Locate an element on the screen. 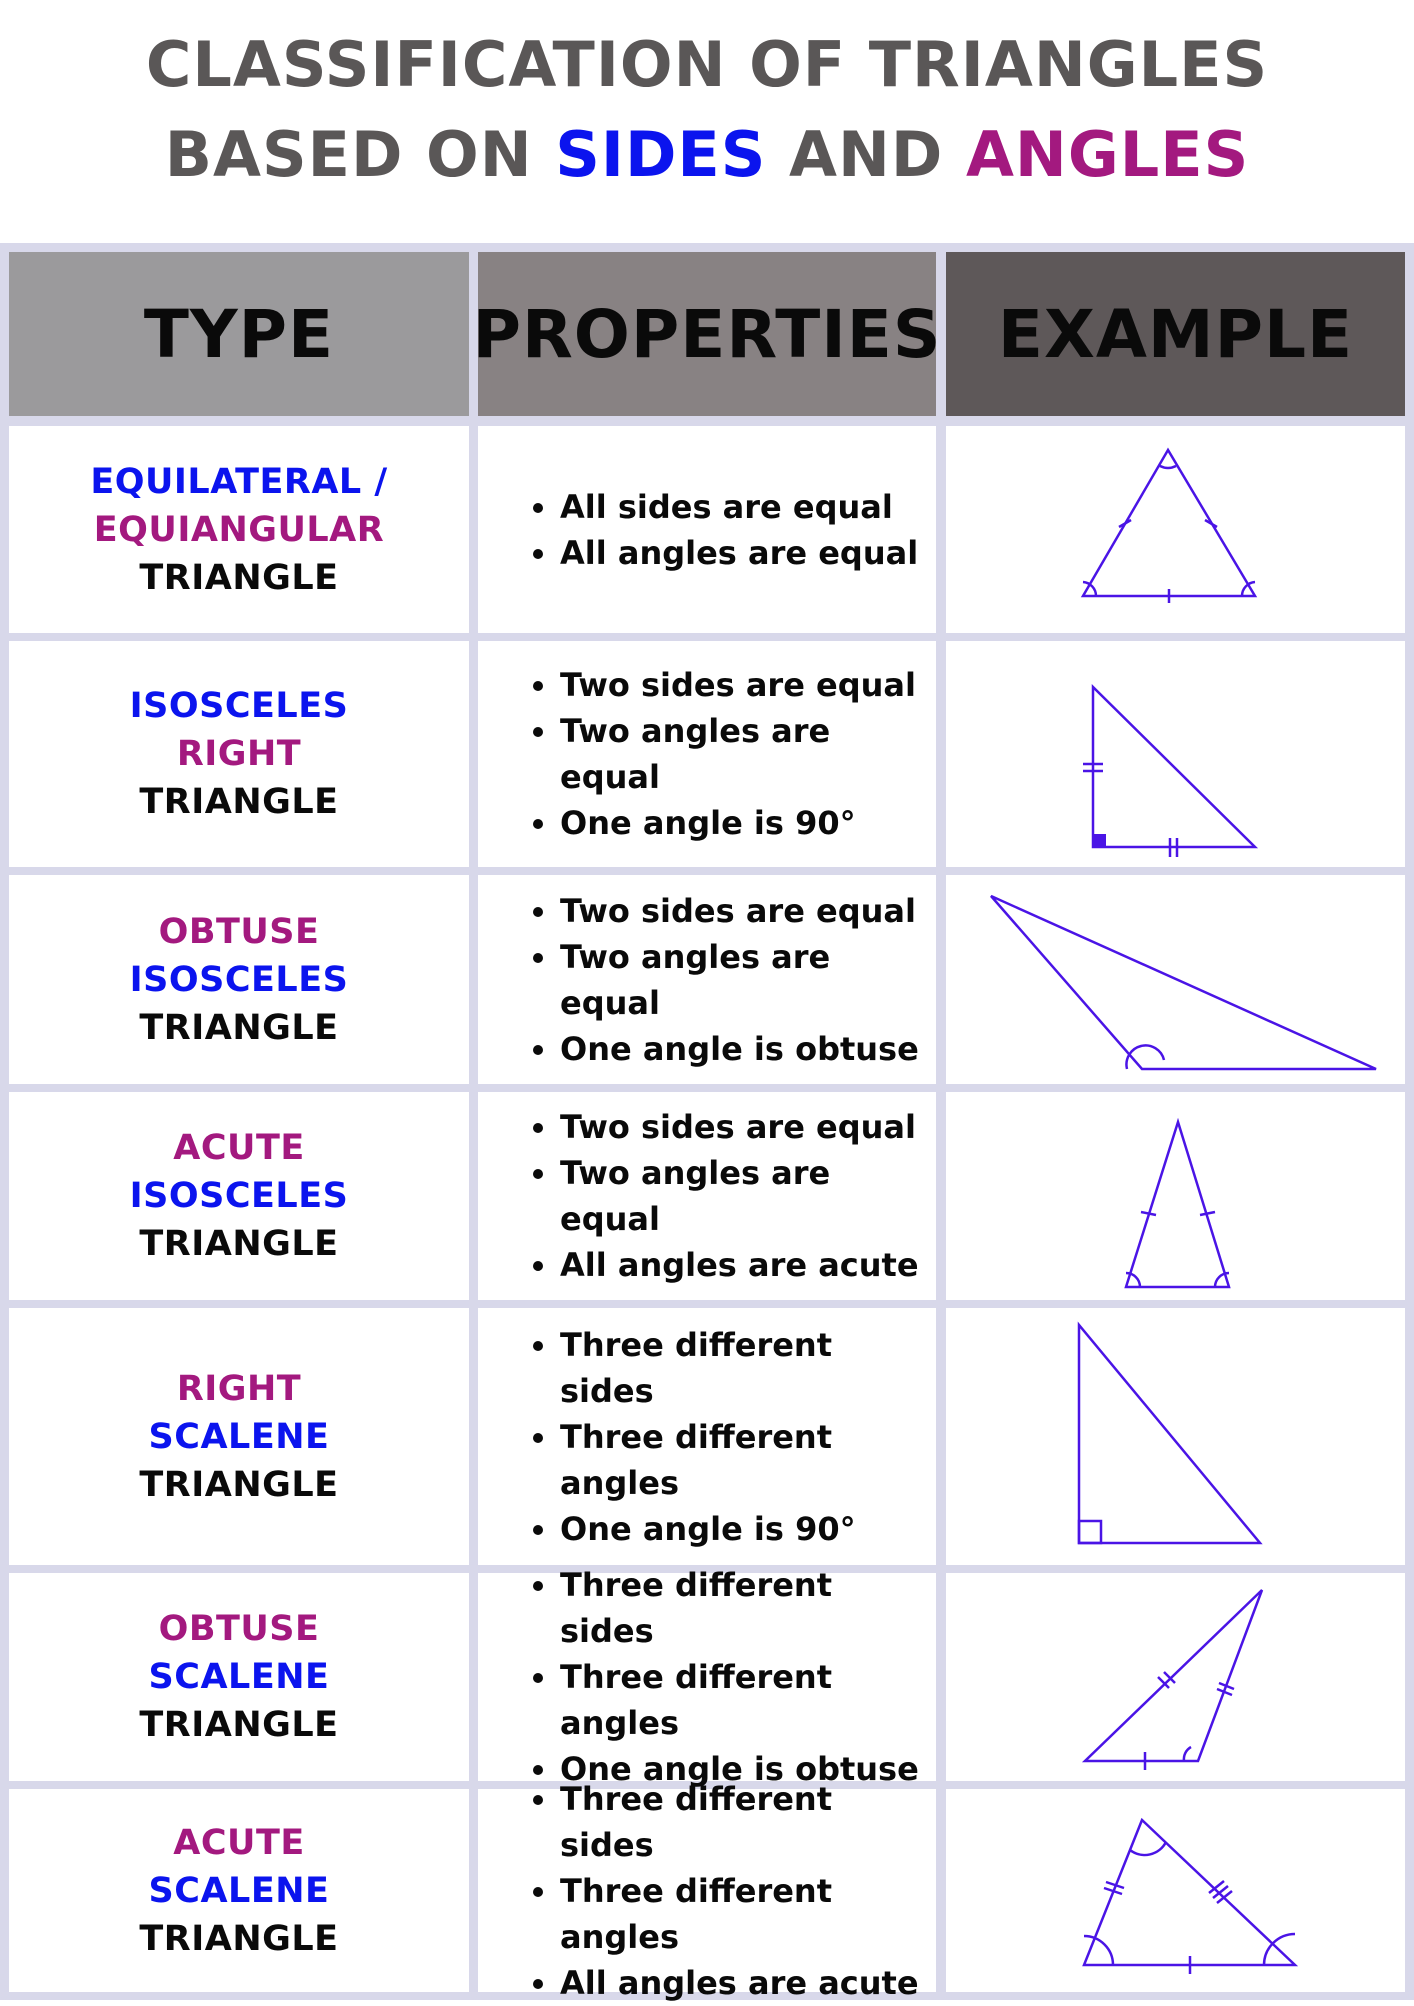  type-cell: ISOSCELES RIGHT TRIANGLE is located at coordinates (239, 754).